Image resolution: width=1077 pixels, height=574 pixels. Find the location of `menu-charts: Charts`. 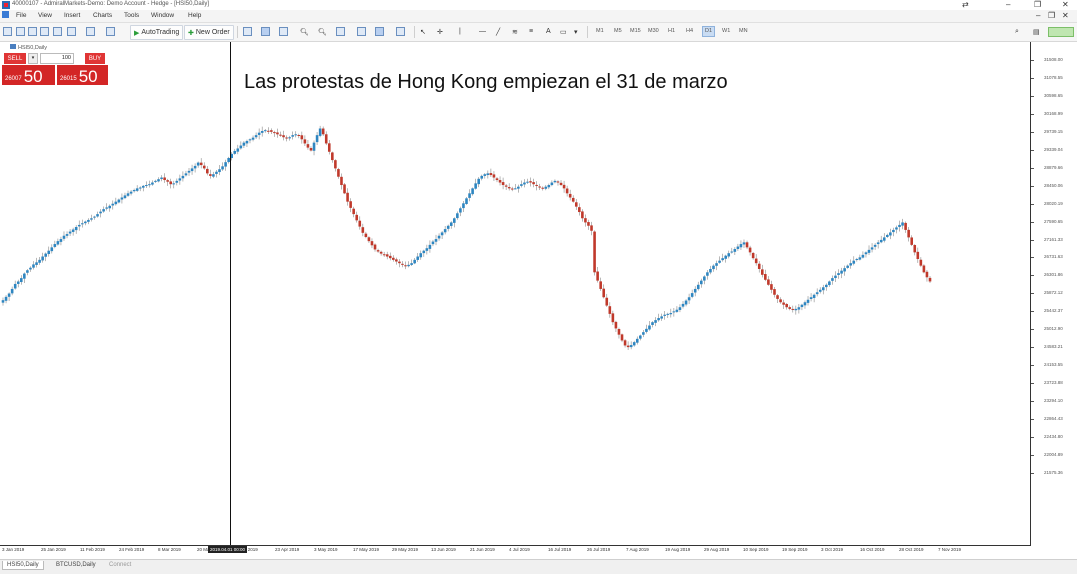

menu-charts: Charts is located at coordinates (102, 16).